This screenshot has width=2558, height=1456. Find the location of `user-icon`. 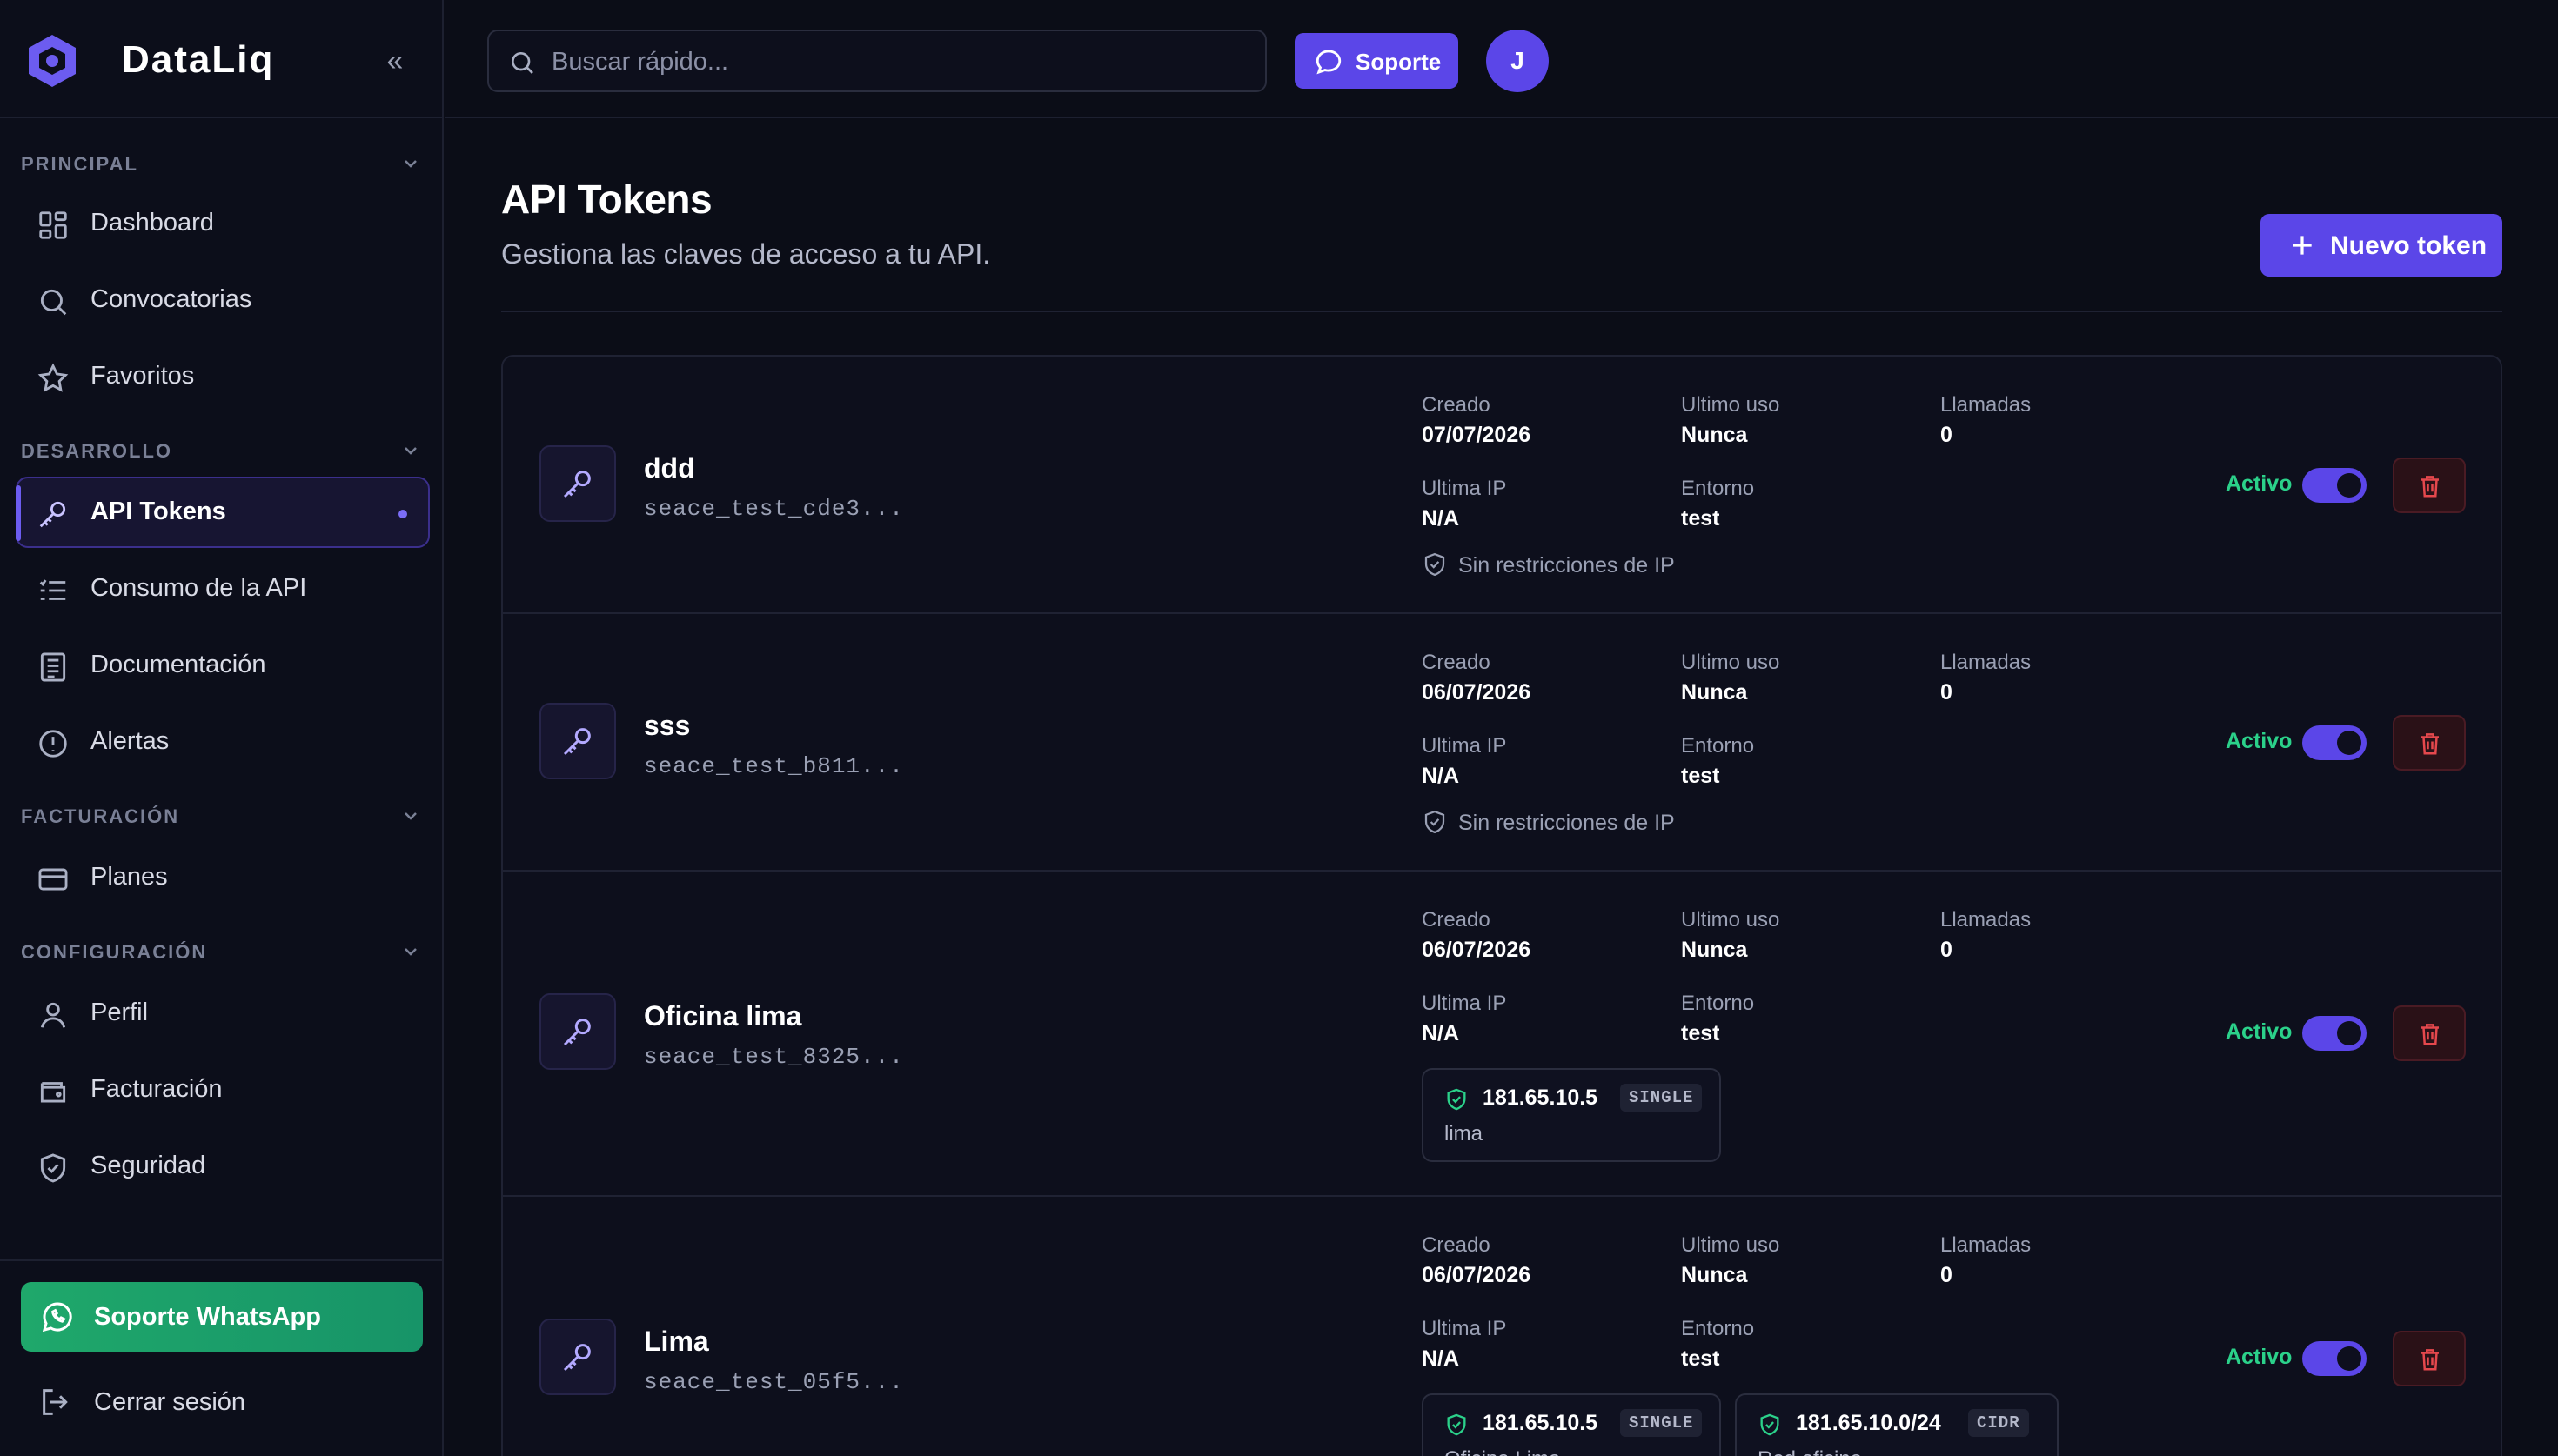

user-icon is located at coordinates (53, 1015).